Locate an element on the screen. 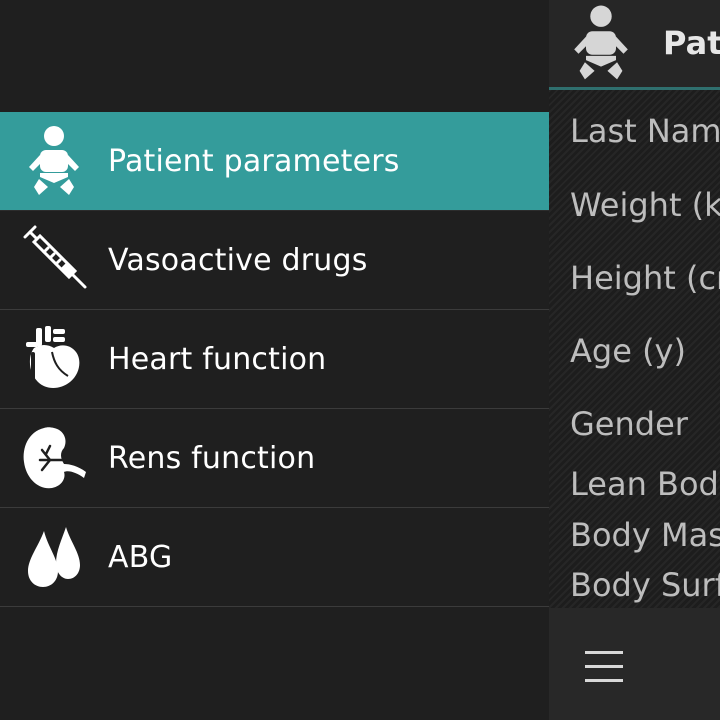  menu-item-abg: ABG is located at coordinates (274, 557).